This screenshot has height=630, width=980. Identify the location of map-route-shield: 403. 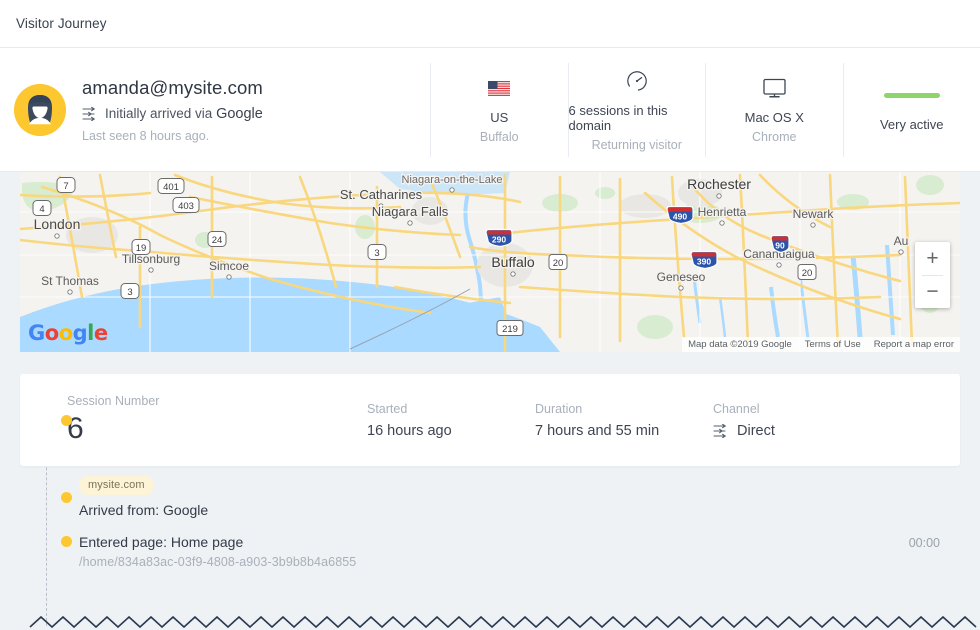
(186, 205).